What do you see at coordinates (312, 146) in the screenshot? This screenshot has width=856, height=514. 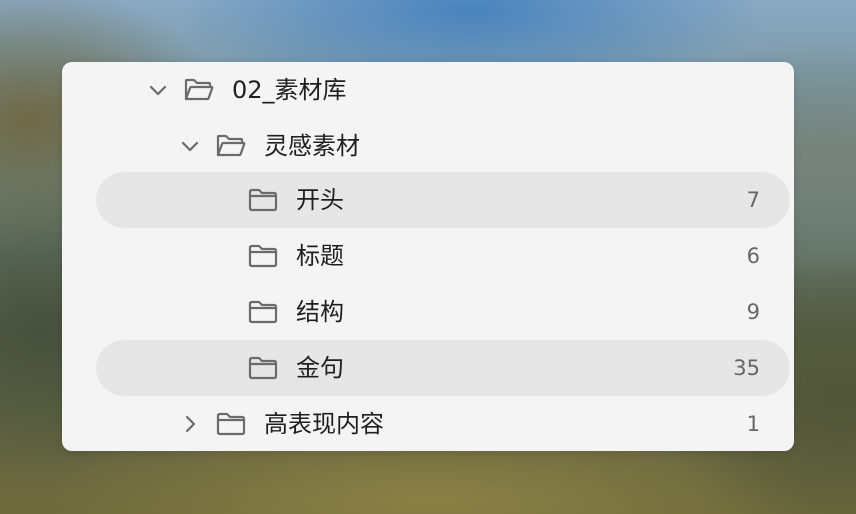 I see `tree-item-label: 灵感素材` at bounding box center [312, 146].